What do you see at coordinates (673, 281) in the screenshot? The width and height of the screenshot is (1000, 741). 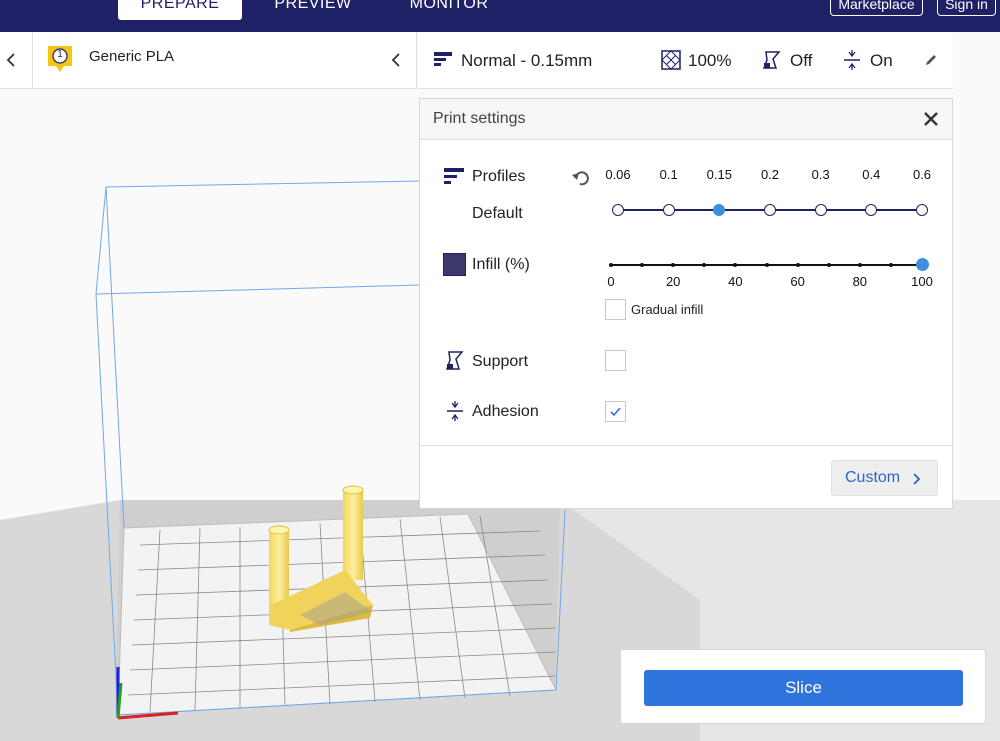 I see `infill-tick-label: 20` at bounding box center [673, 281].